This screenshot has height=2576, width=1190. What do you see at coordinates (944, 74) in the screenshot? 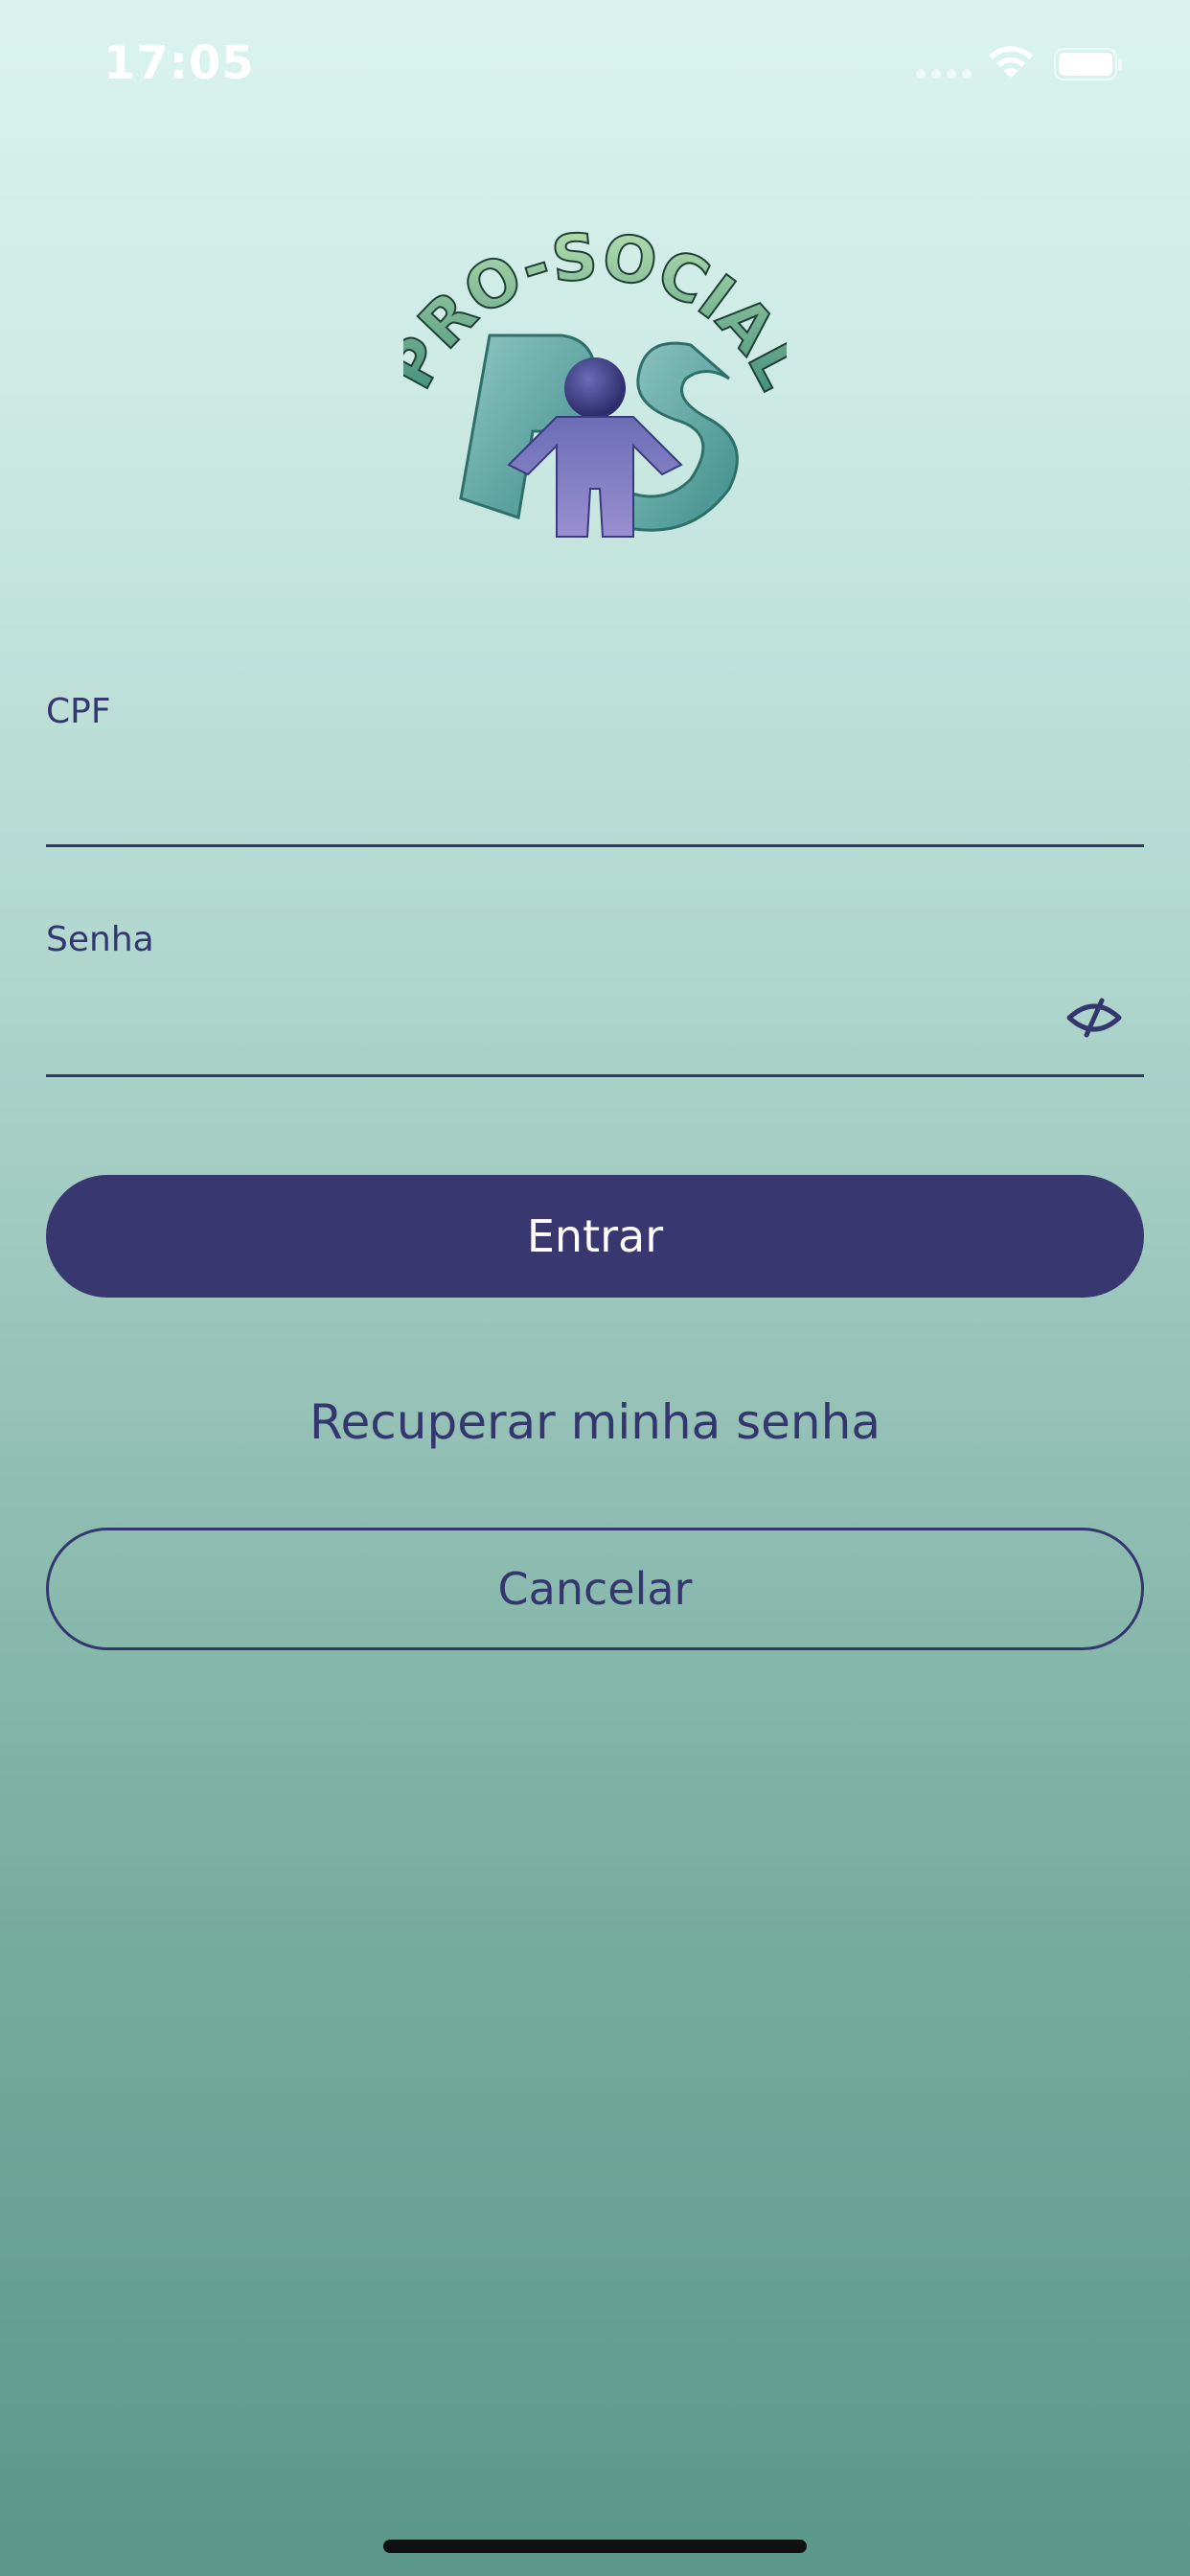
I see `cellular-signal-icon` at bounding box center [944, 74].